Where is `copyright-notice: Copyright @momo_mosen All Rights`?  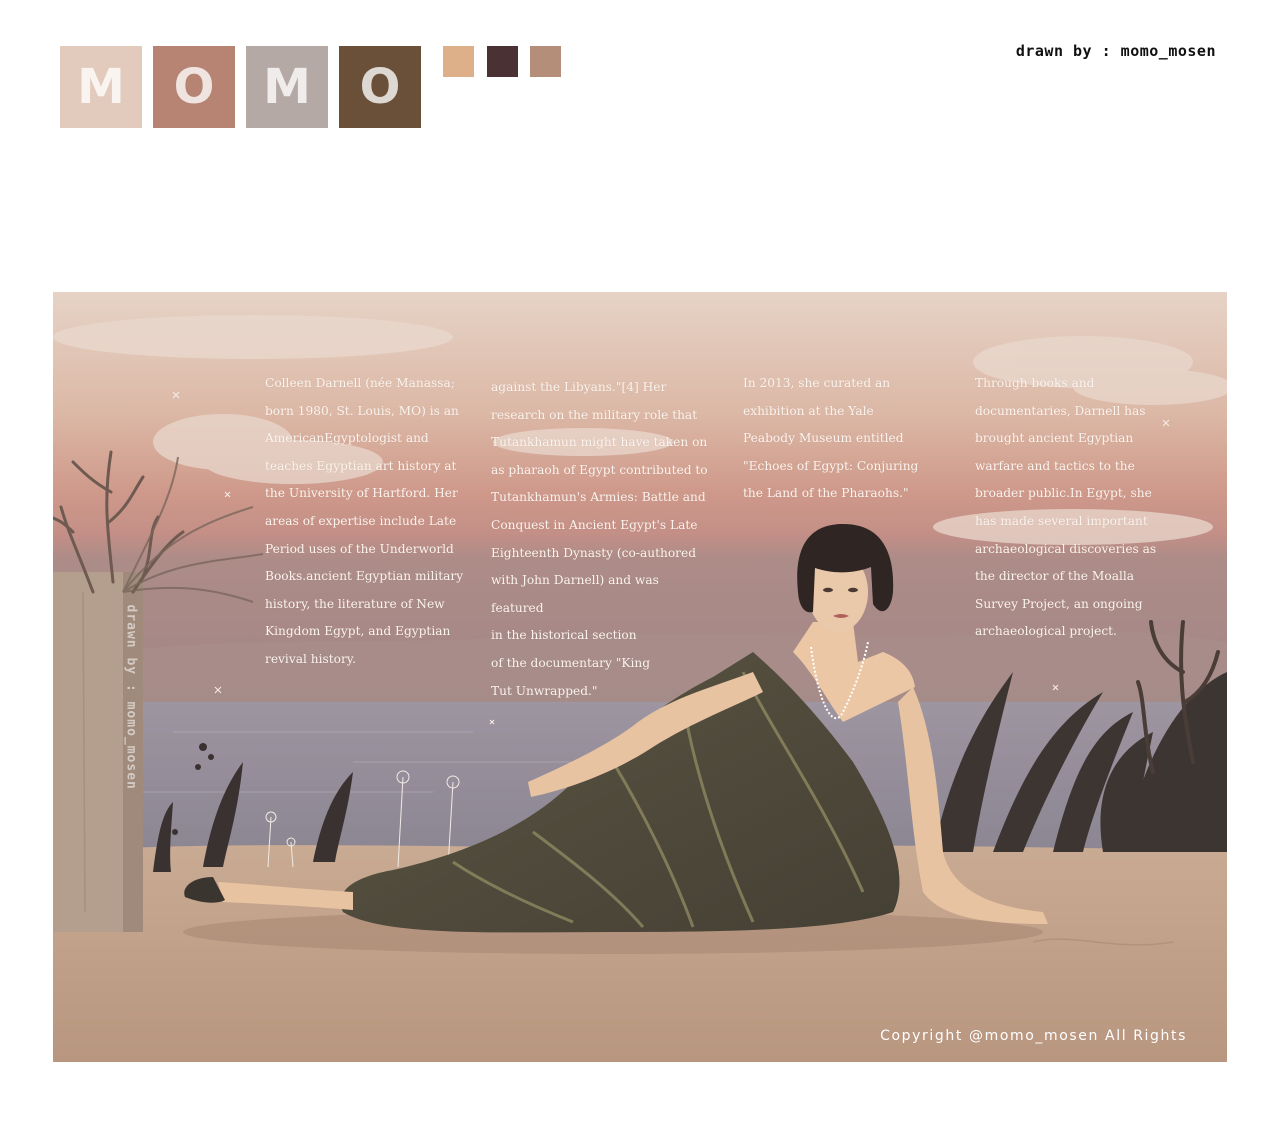 copyright-notice: Copyright @momo_mosen All Rights is located at coordinates (1033, 1036).